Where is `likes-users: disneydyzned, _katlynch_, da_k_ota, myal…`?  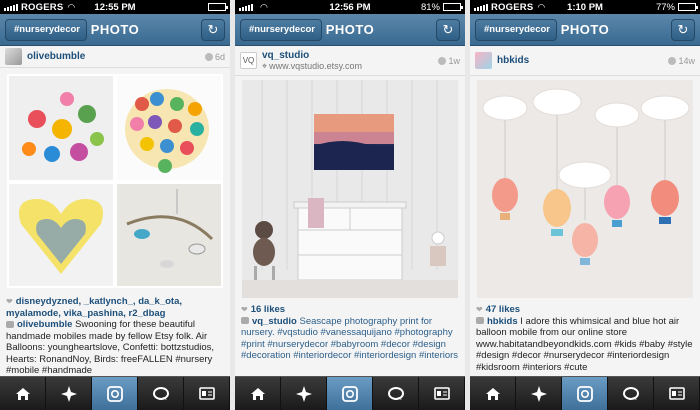 likes-users: disneydyzned, _katlynch_, da_k_ota, myal… is located at coordinates (94, 307).